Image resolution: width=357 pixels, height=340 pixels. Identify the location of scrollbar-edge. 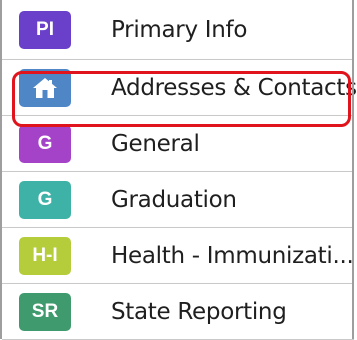
(353, 169).